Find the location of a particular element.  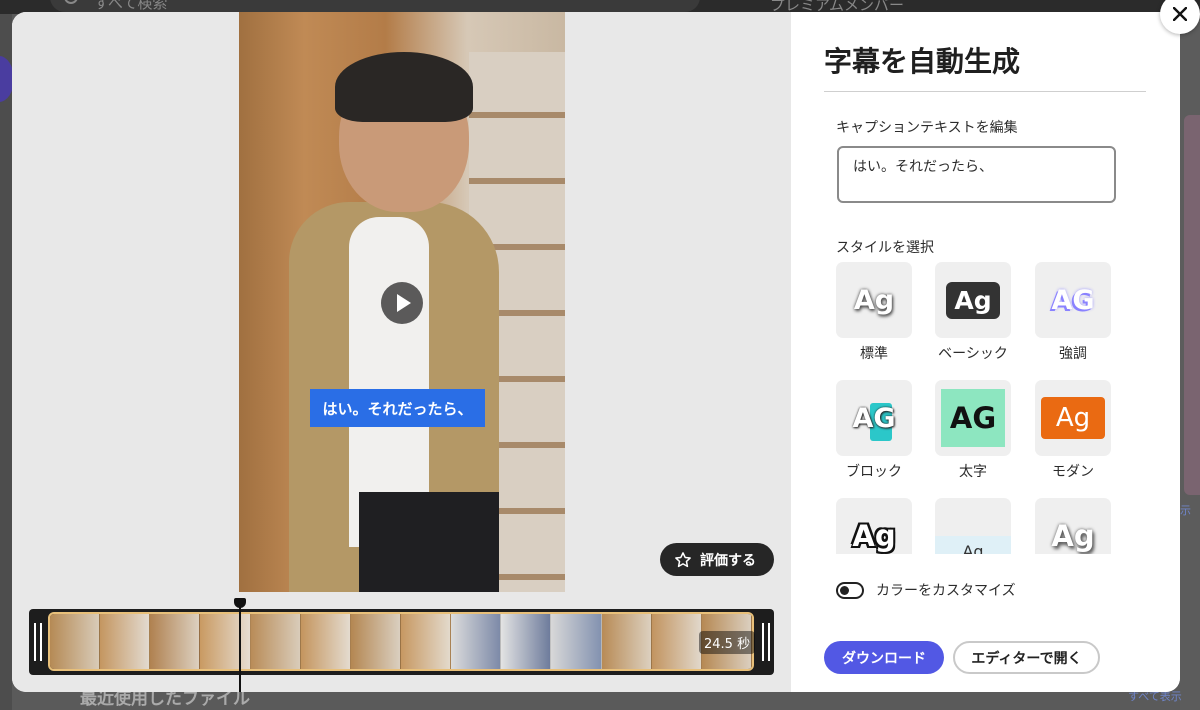

rate-button-label: 評価する is located at coordinates (728, 560).